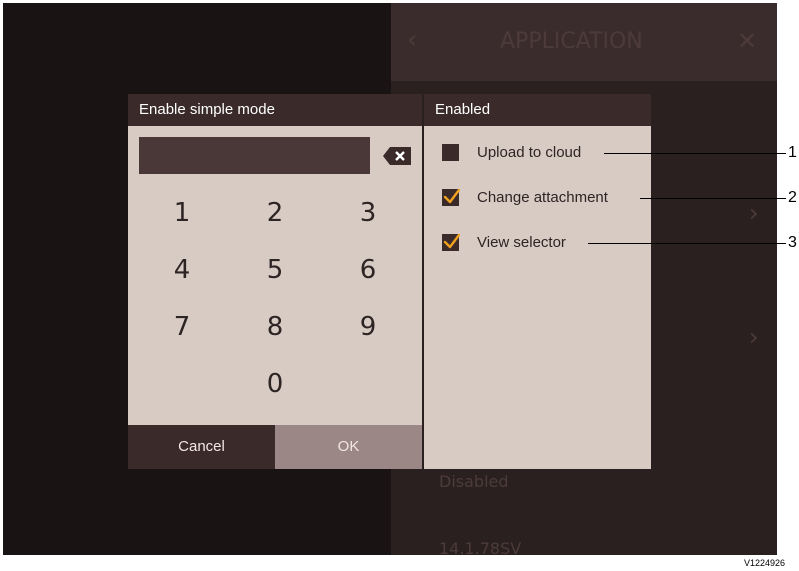  I want to click on background-item-status: Disabled, so click(474, 481).